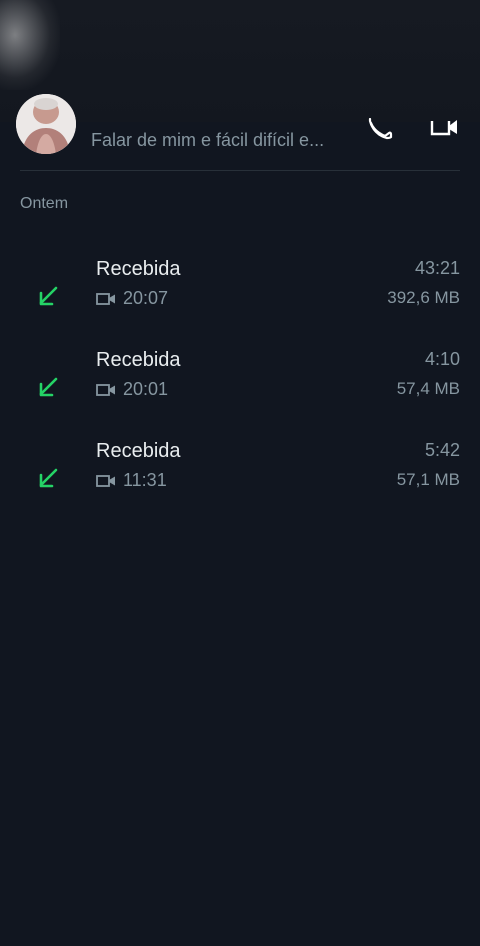  Describe the element at coordinates (381, 131) in the screenshot. I see `phone-icon` at that location.